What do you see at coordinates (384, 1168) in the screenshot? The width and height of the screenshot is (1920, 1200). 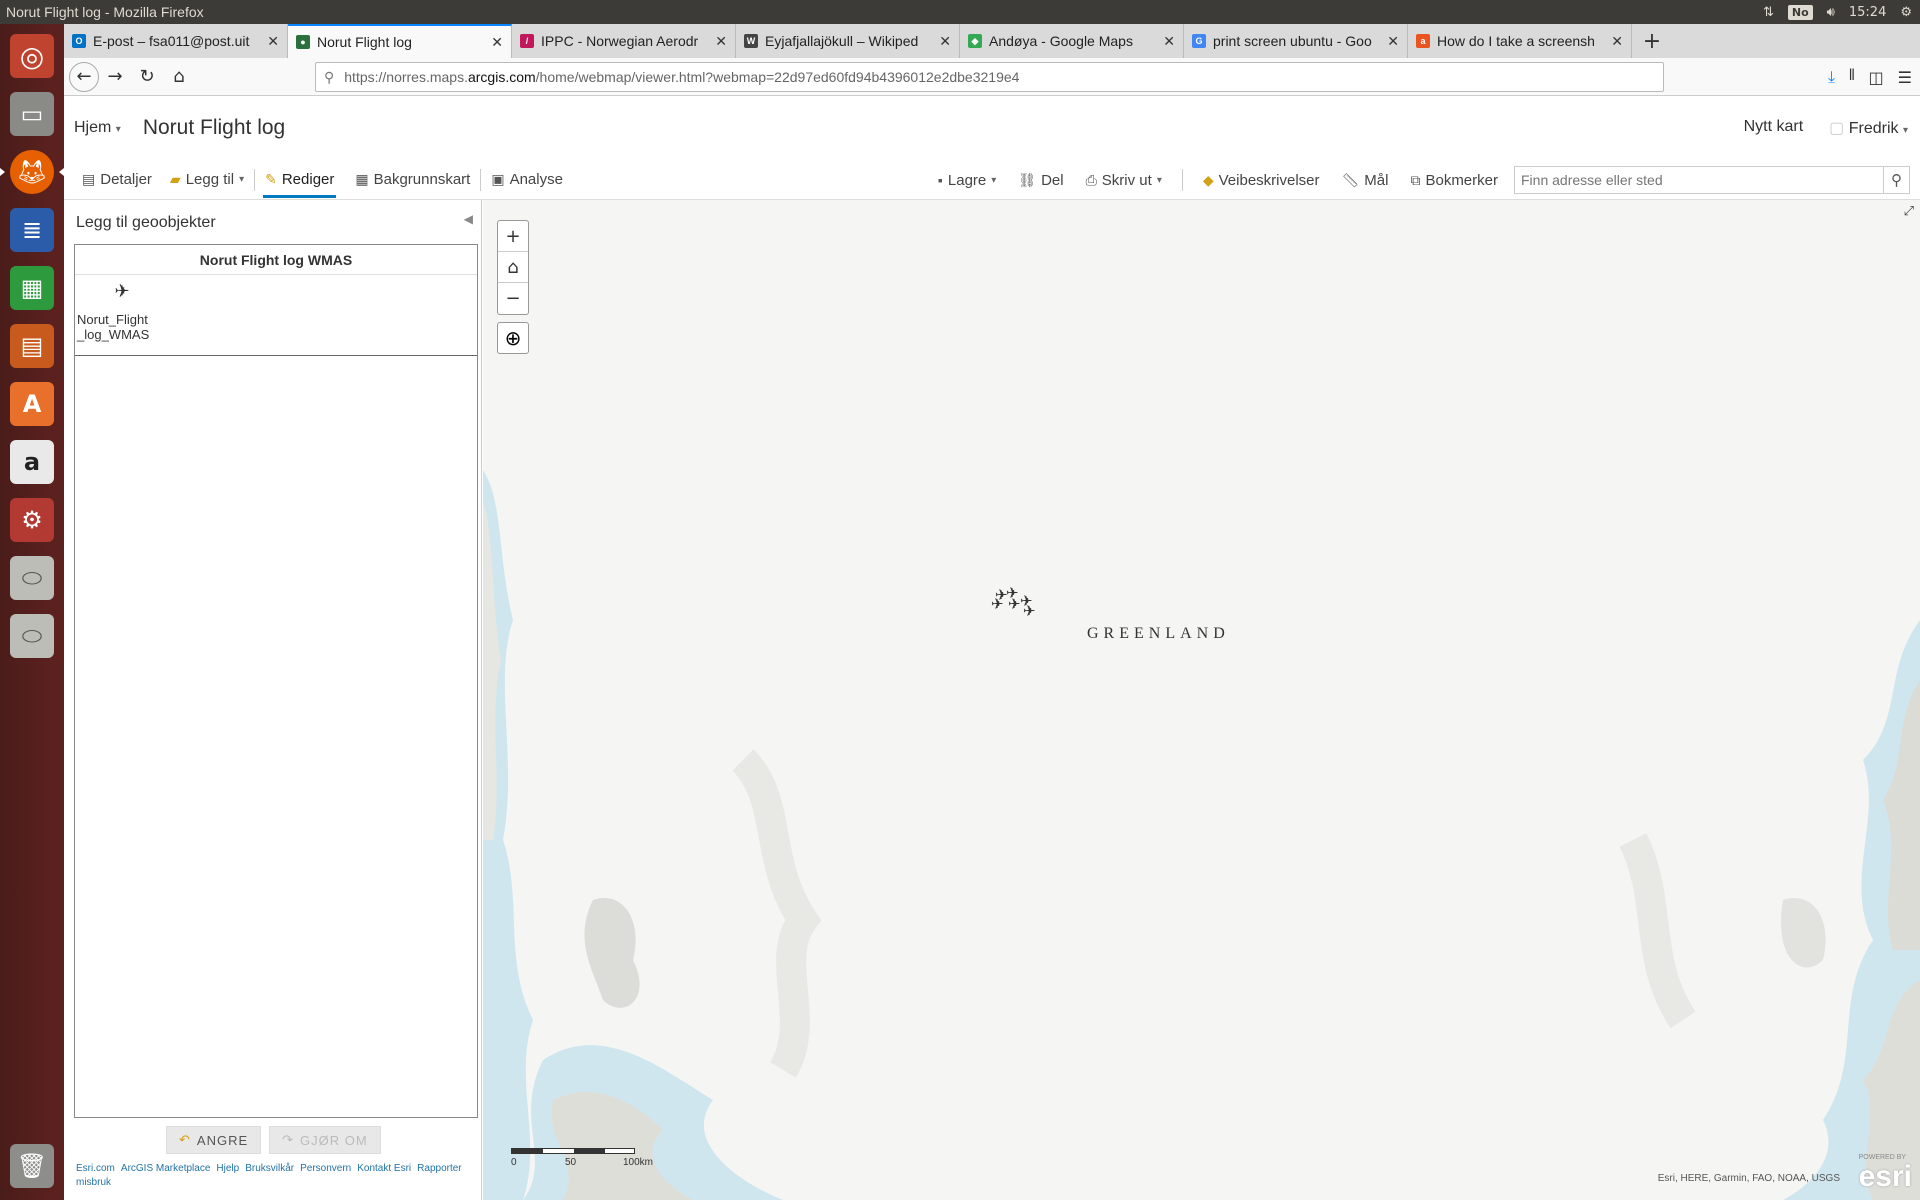 I see `footer-link: Kontakt Esri` at bounding box center [384, 1168].